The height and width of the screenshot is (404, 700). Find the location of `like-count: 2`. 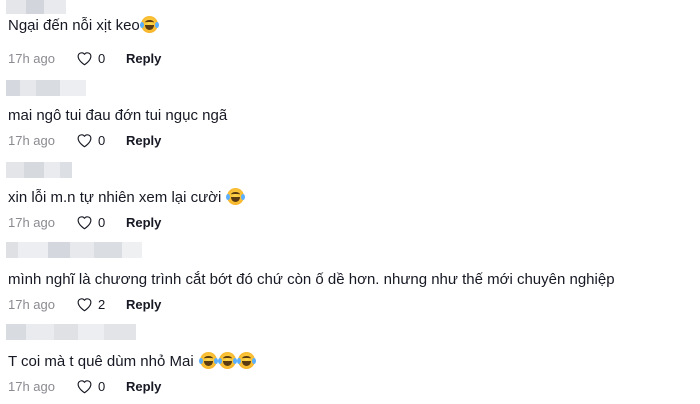

like-count: 2 is located at coordinates (102, 304).